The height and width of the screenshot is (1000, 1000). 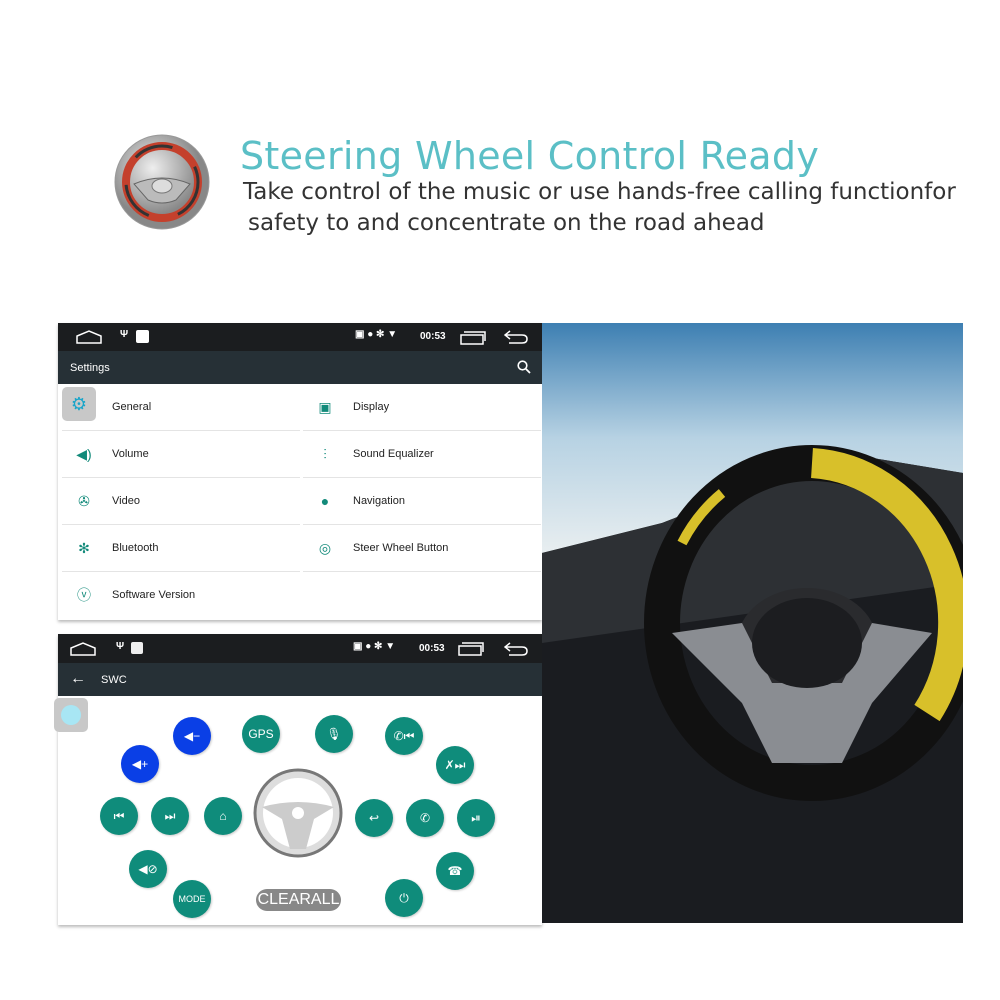 What do you see at coordinates (181, 407) in the screenshot?
I see `settings-item-general: ⚙ General` at bounding box center [181, 407].